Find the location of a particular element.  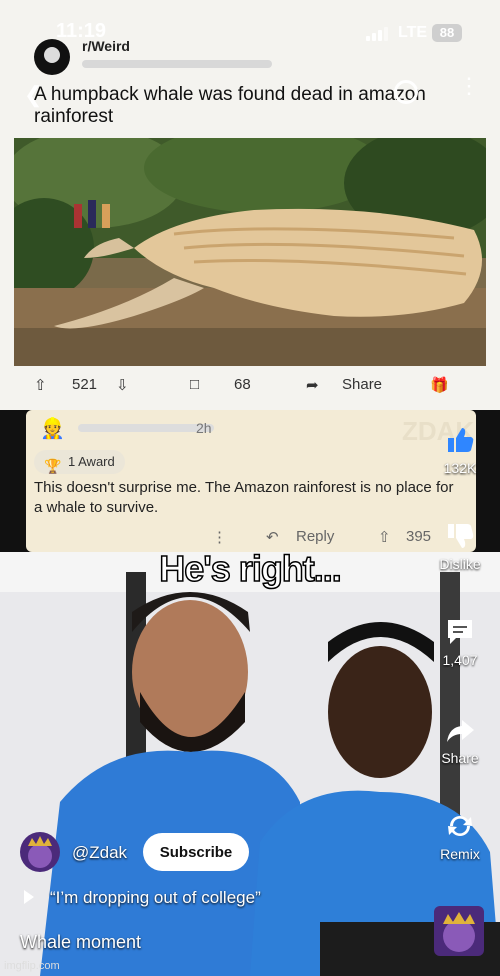

video-description: Whale moment is located at coordinates (80, 942).